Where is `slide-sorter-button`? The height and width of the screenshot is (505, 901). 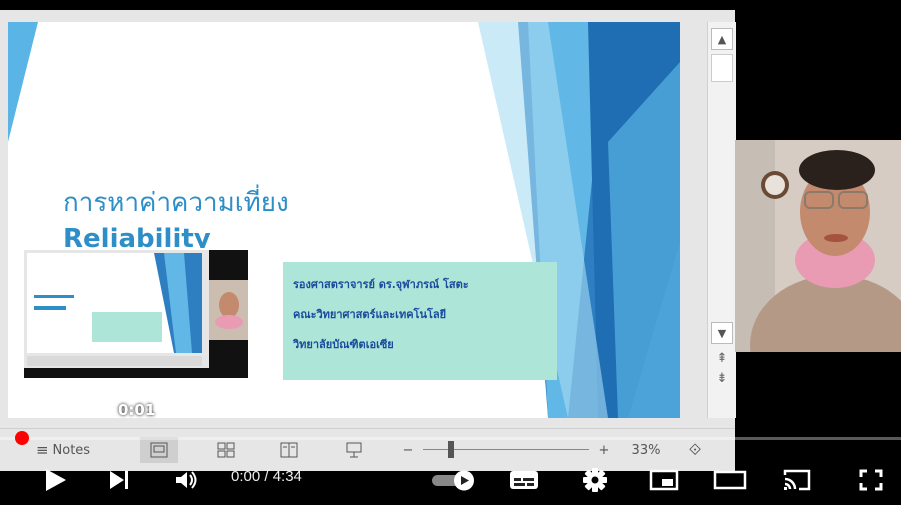
slide-sorter-button is located at coordinates (226, 450).